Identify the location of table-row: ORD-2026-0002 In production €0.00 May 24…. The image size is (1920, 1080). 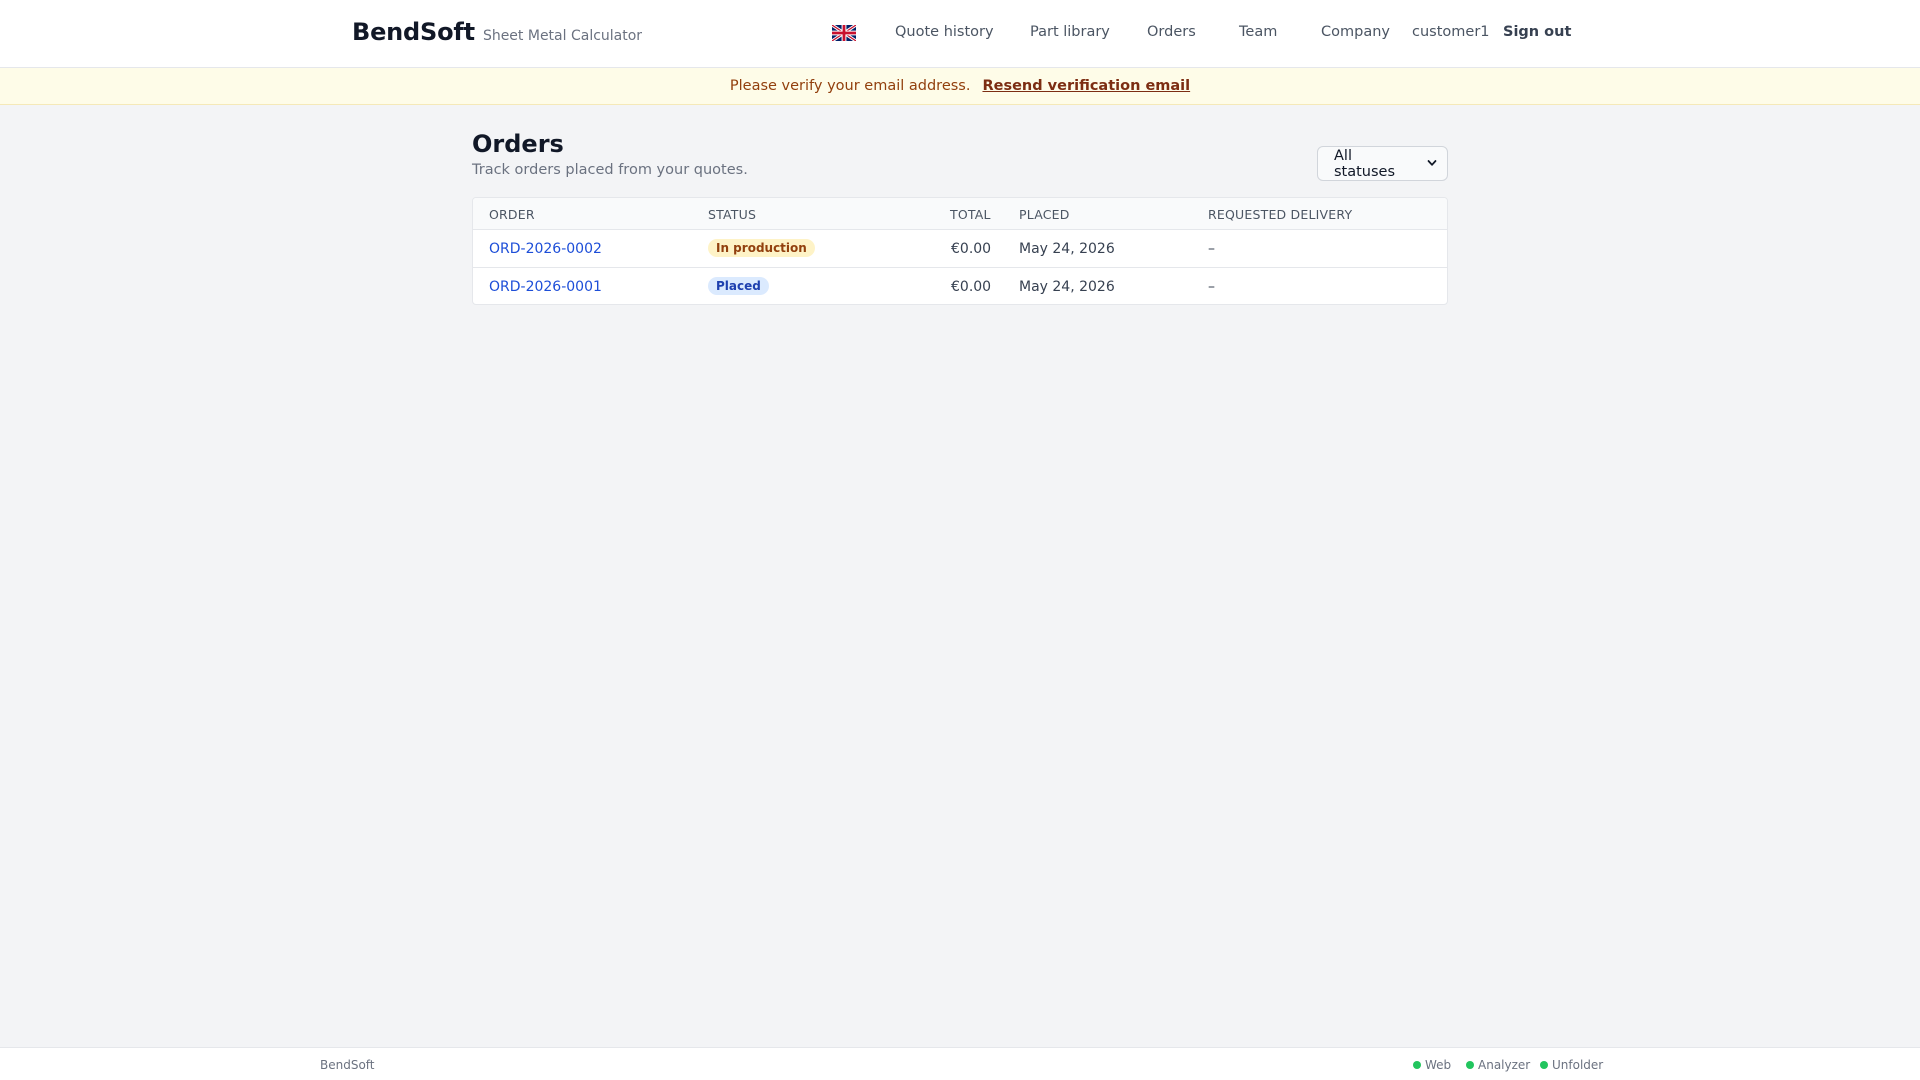
(960, 249).